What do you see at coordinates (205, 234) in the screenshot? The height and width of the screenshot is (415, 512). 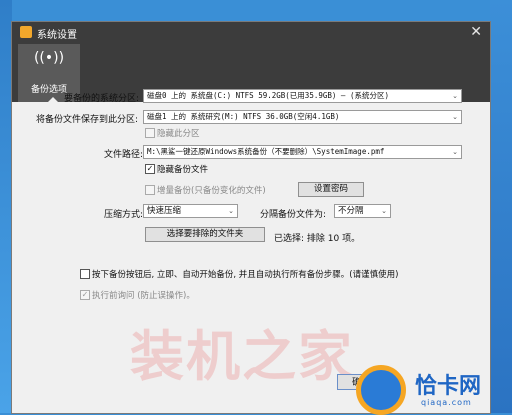 I see `exclude-folders-button: 选择要排除的文件夹` at bounding box center [205, 234].